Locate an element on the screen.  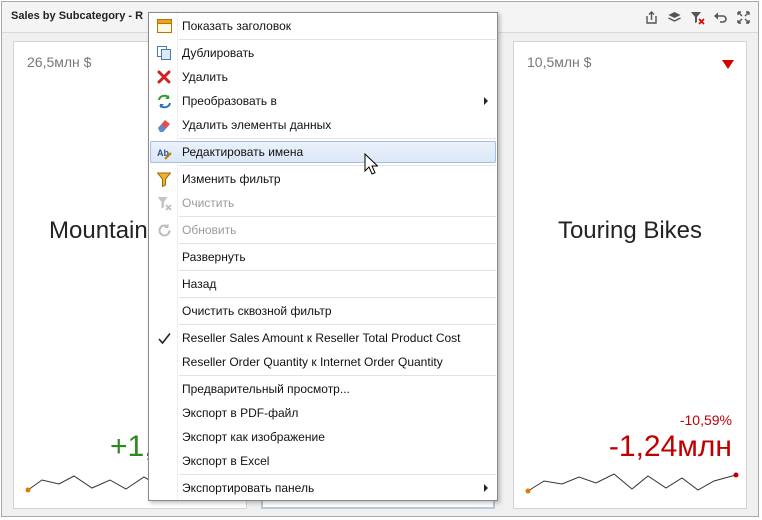
card-value: 10,5млн $ is located at coordinates (559, 62).